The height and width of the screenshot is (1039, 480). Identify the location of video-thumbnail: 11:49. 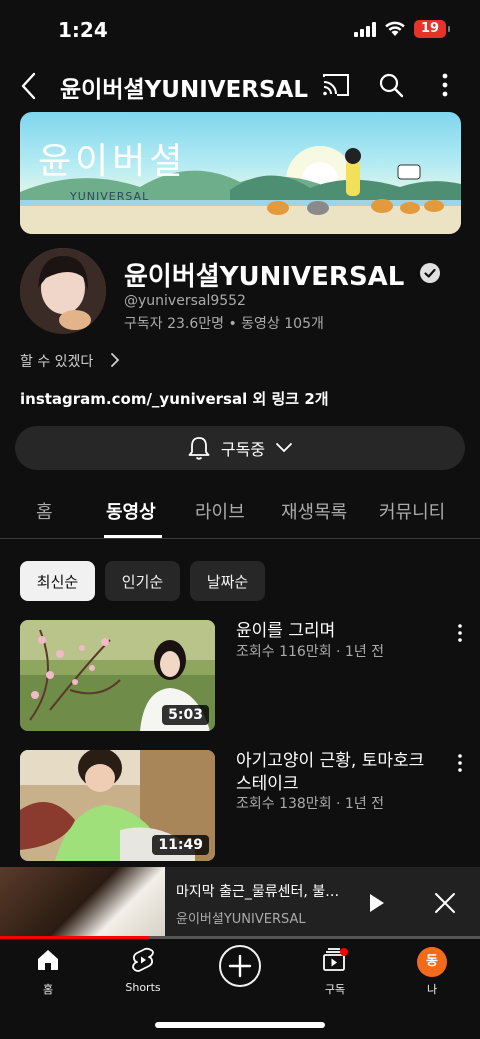
(117, 805).